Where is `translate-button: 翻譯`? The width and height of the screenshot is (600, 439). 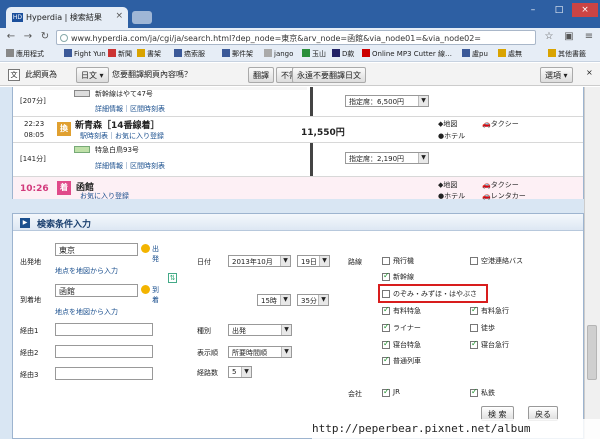
translate-button: 翻譯 is located at coordinates (261, 75).